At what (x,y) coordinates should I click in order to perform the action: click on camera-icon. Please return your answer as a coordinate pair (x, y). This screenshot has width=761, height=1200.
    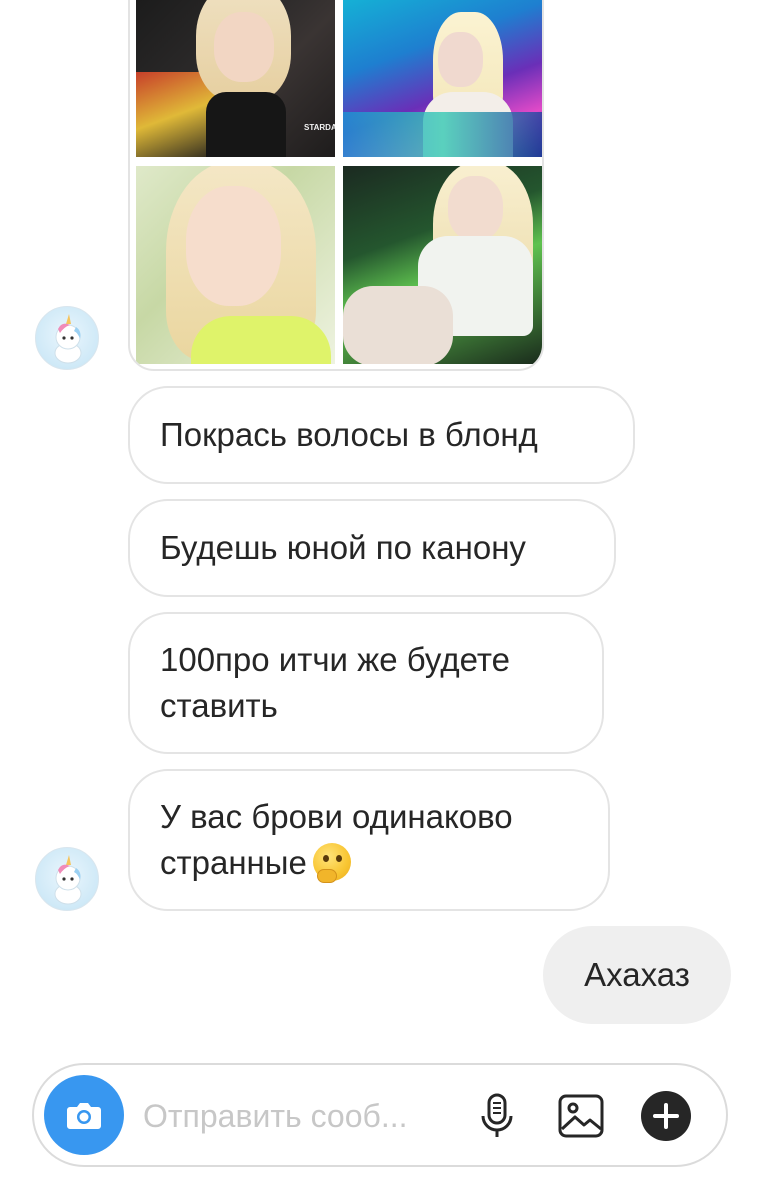
    Looking at the image, I should click on (84, 1116).